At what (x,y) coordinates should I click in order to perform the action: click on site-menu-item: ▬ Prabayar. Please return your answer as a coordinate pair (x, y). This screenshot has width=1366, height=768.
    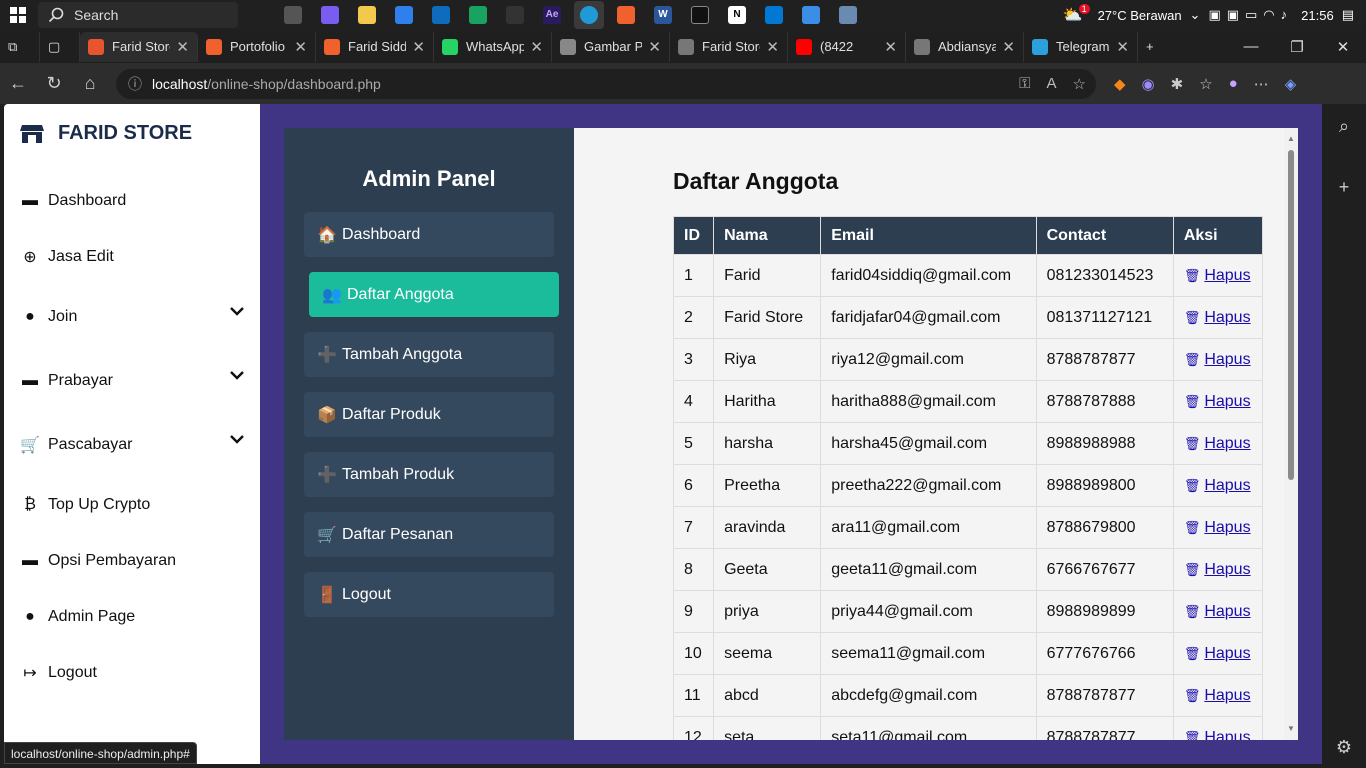
    Looking at the image, I should click on (132, 381).